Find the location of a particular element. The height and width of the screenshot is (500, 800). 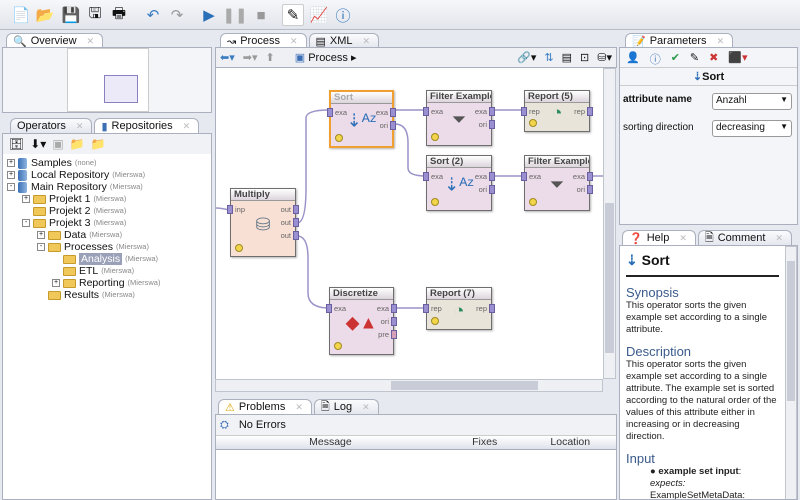

open-icon: 📂 is located at coordinates (45, 15).